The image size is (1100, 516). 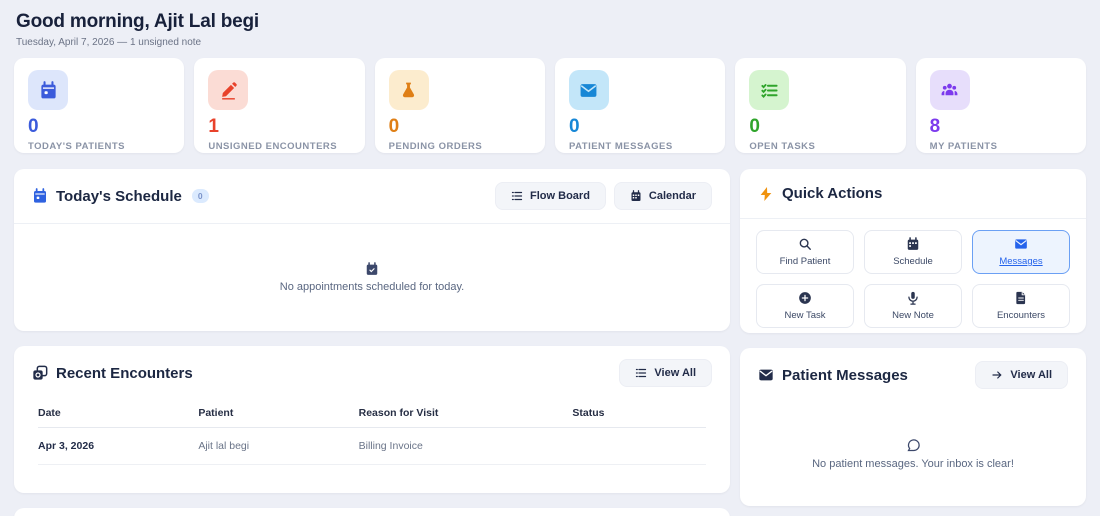 I want to click on stat-label: PENDING ORDERS, so click(x=435, y=146).